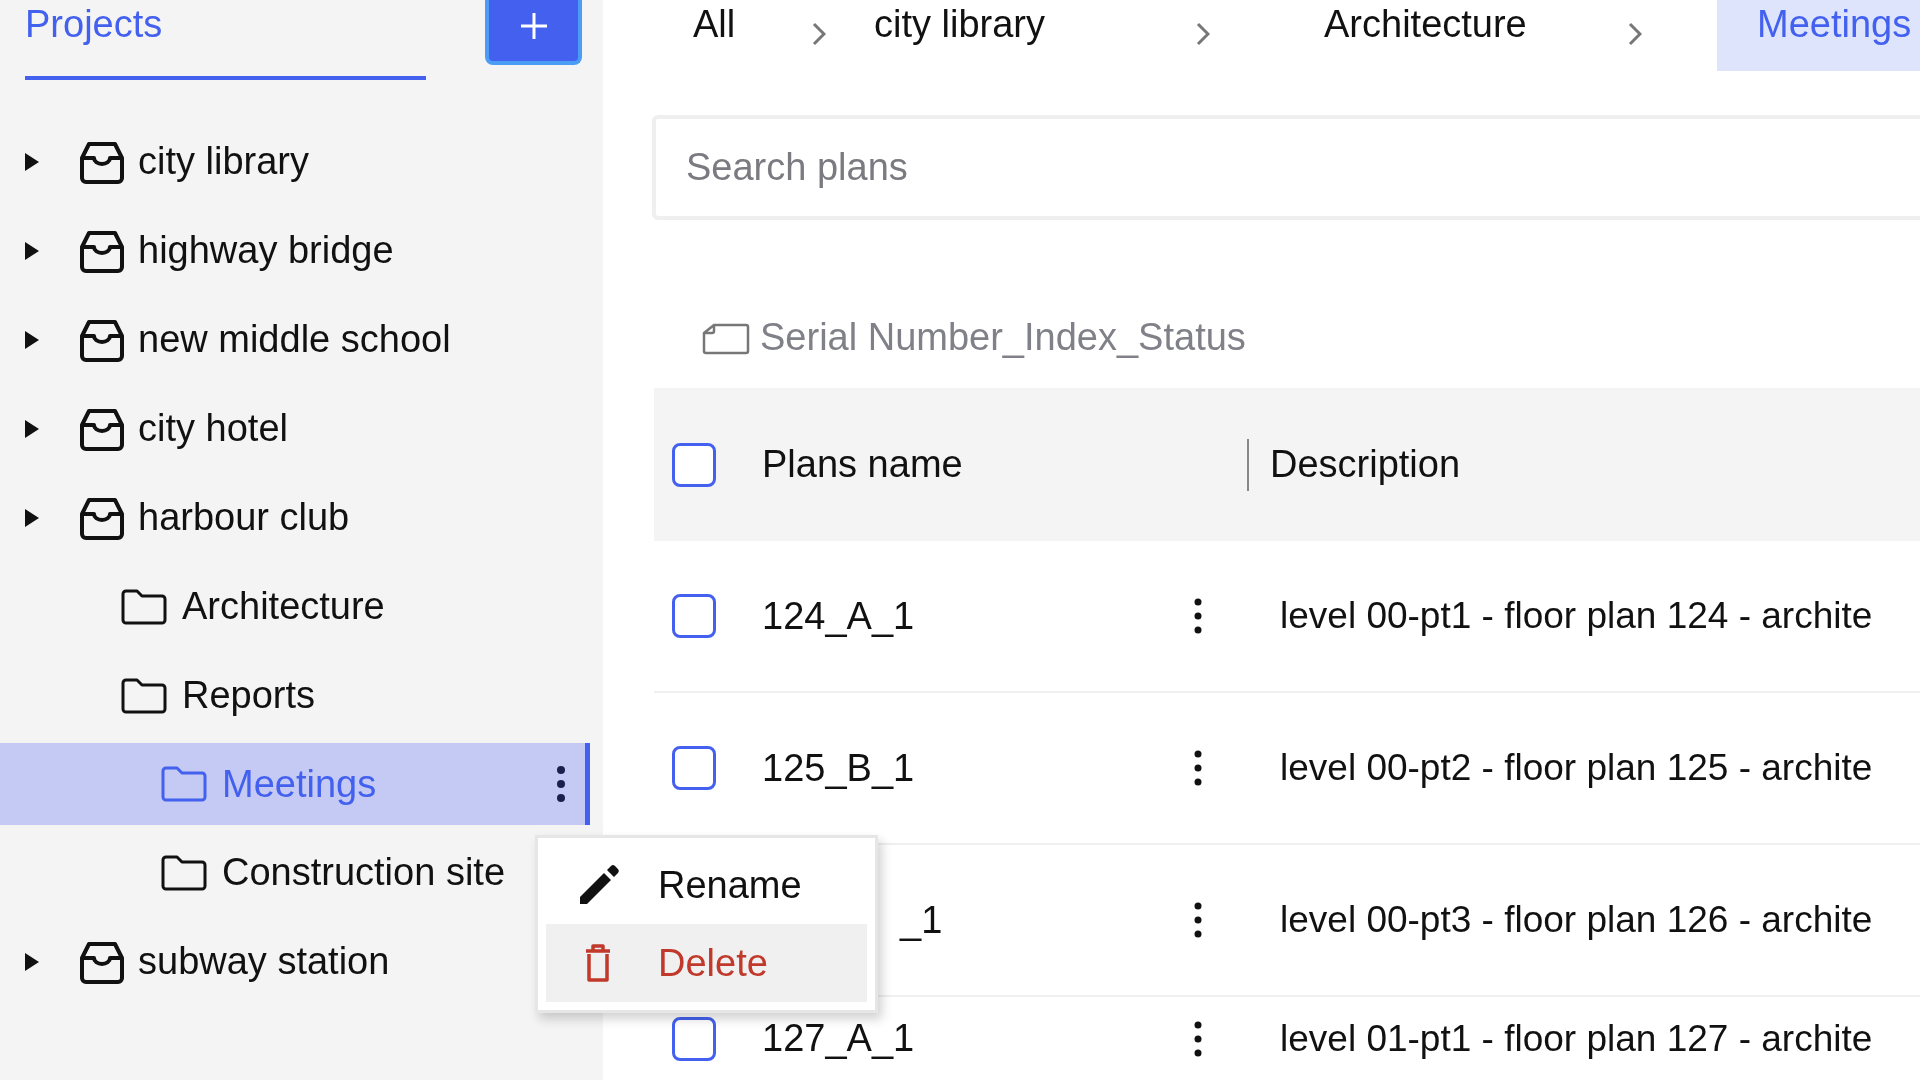 The width and height of the screenshot is (1920, 1080). What do you see at coordinates (1576, 768) in the screenshot?
I see `table-cell: level 00-pt2 - floor plan 125 - archite` at bounding box center [1576, 768].